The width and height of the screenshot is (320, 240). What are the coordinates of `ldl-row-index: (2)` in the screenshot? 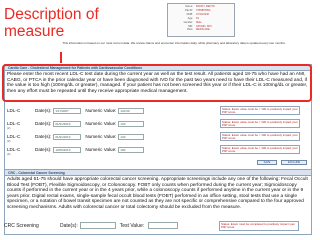 It's located at (9, 128).